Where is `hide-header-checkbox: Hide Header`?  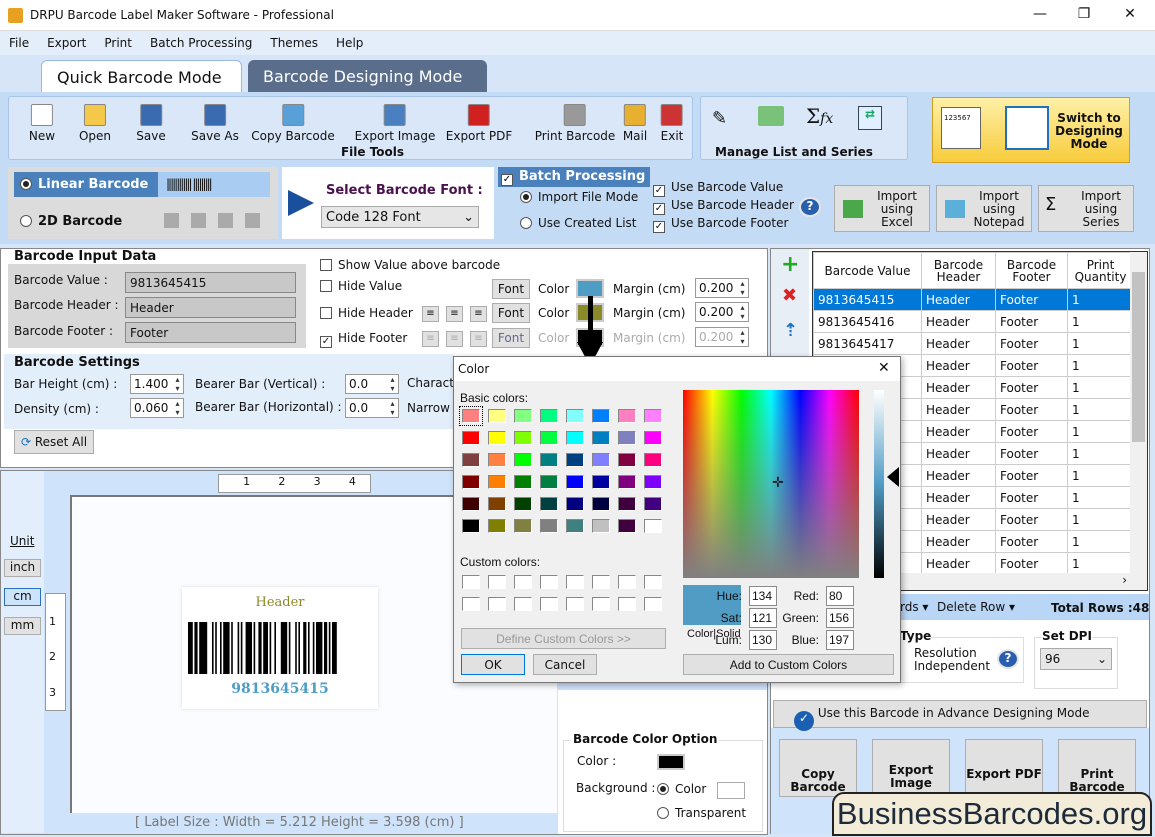
hide-header-checkbox: Hide Header is located at coordinates (366, 313).